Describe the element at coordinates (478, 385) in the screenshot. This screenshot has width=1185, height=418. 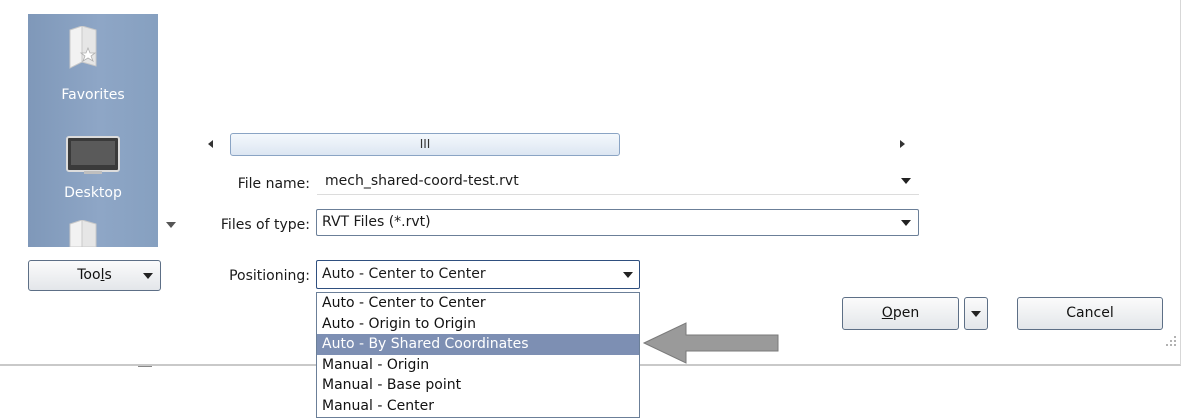
I see `positioning-option: Manual - Base point` at that location.